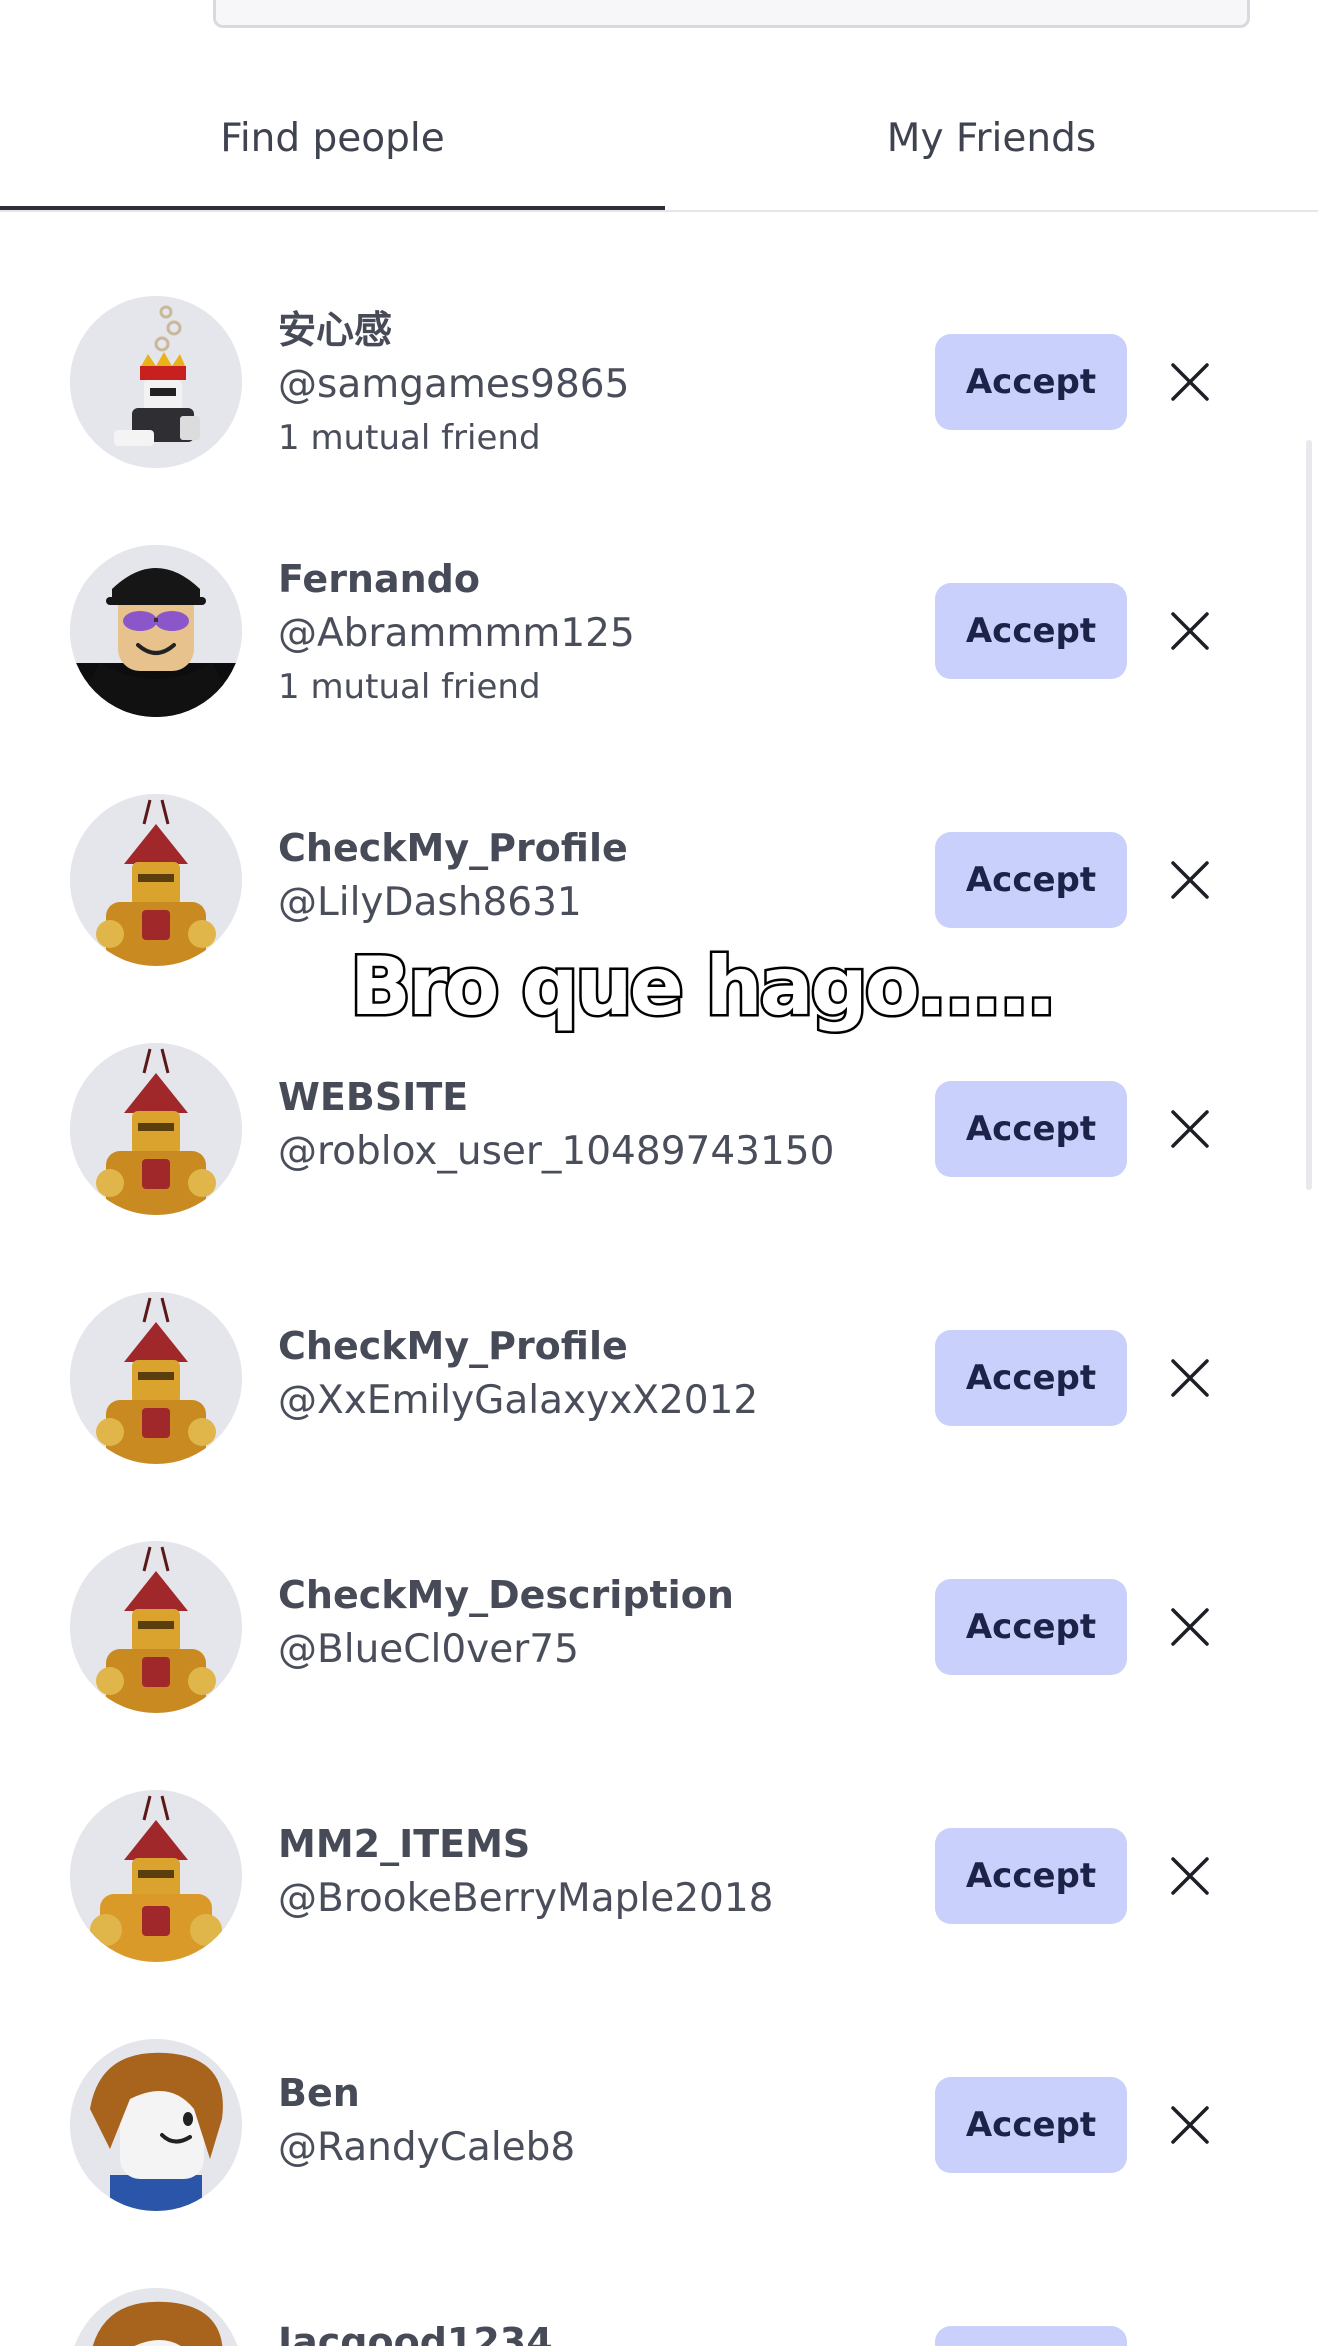 This screenshot has height=2346, width=1318. What do you see at coordinates (991, 138) in the screenshot?
I see `tab-my-friends-label: My Friends` at bounding box center [991, 138].